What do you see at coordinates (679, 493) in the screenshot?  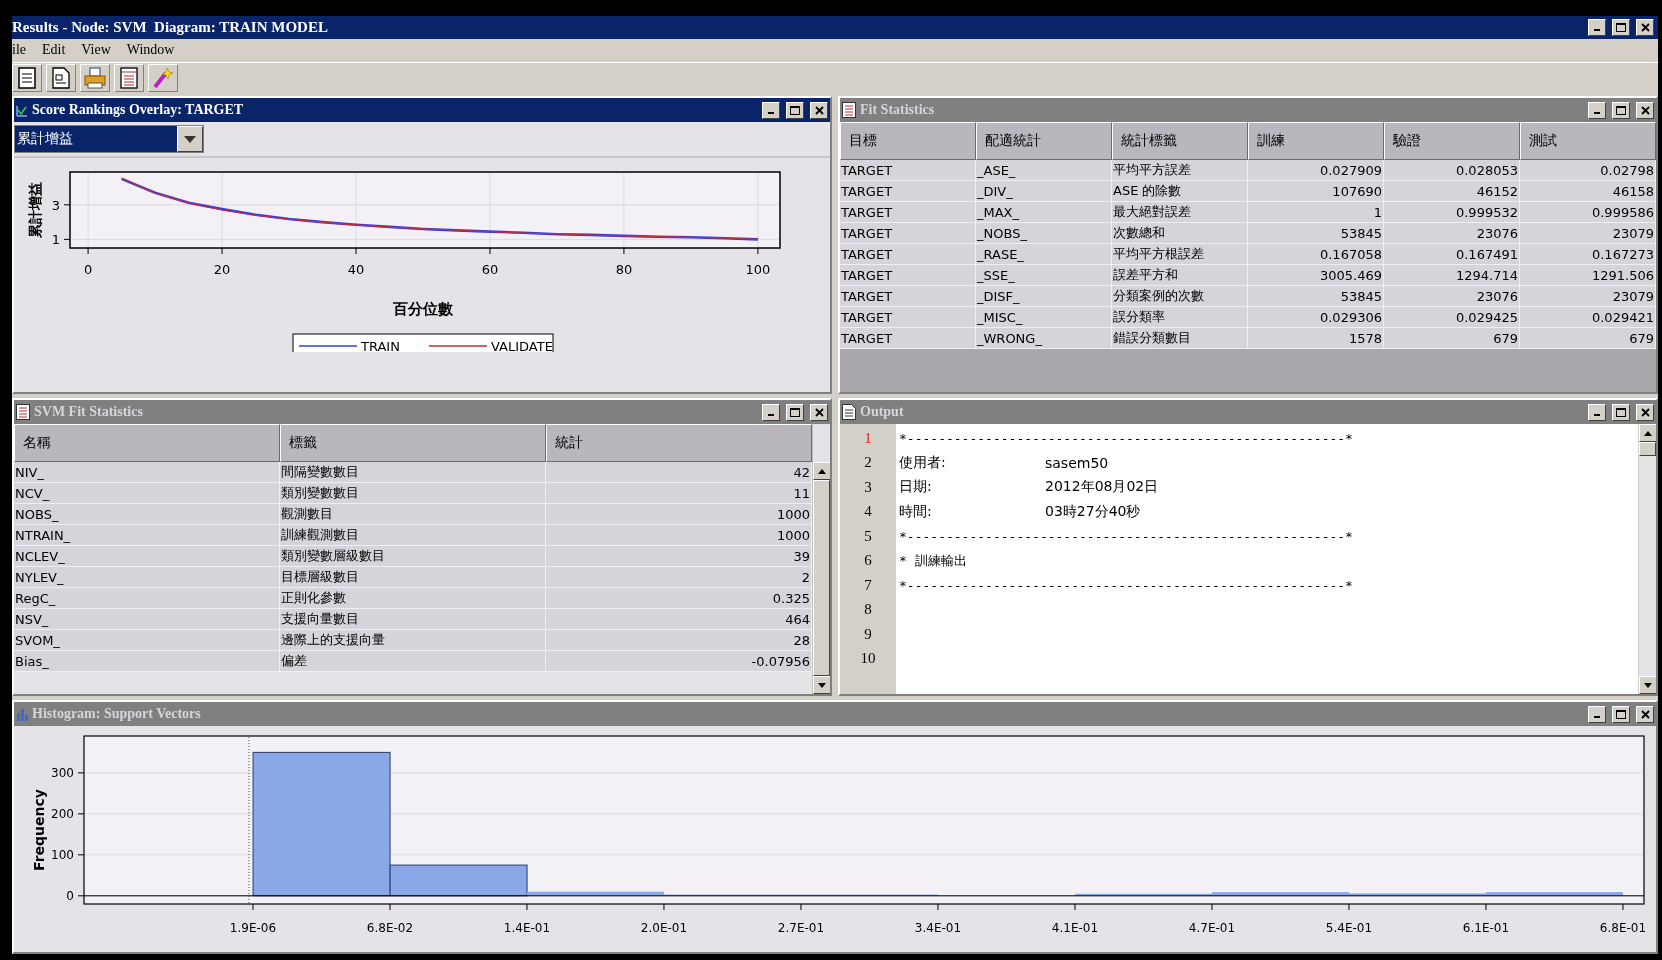 I see `table-cell: 11` at bounding box center [679, 493].